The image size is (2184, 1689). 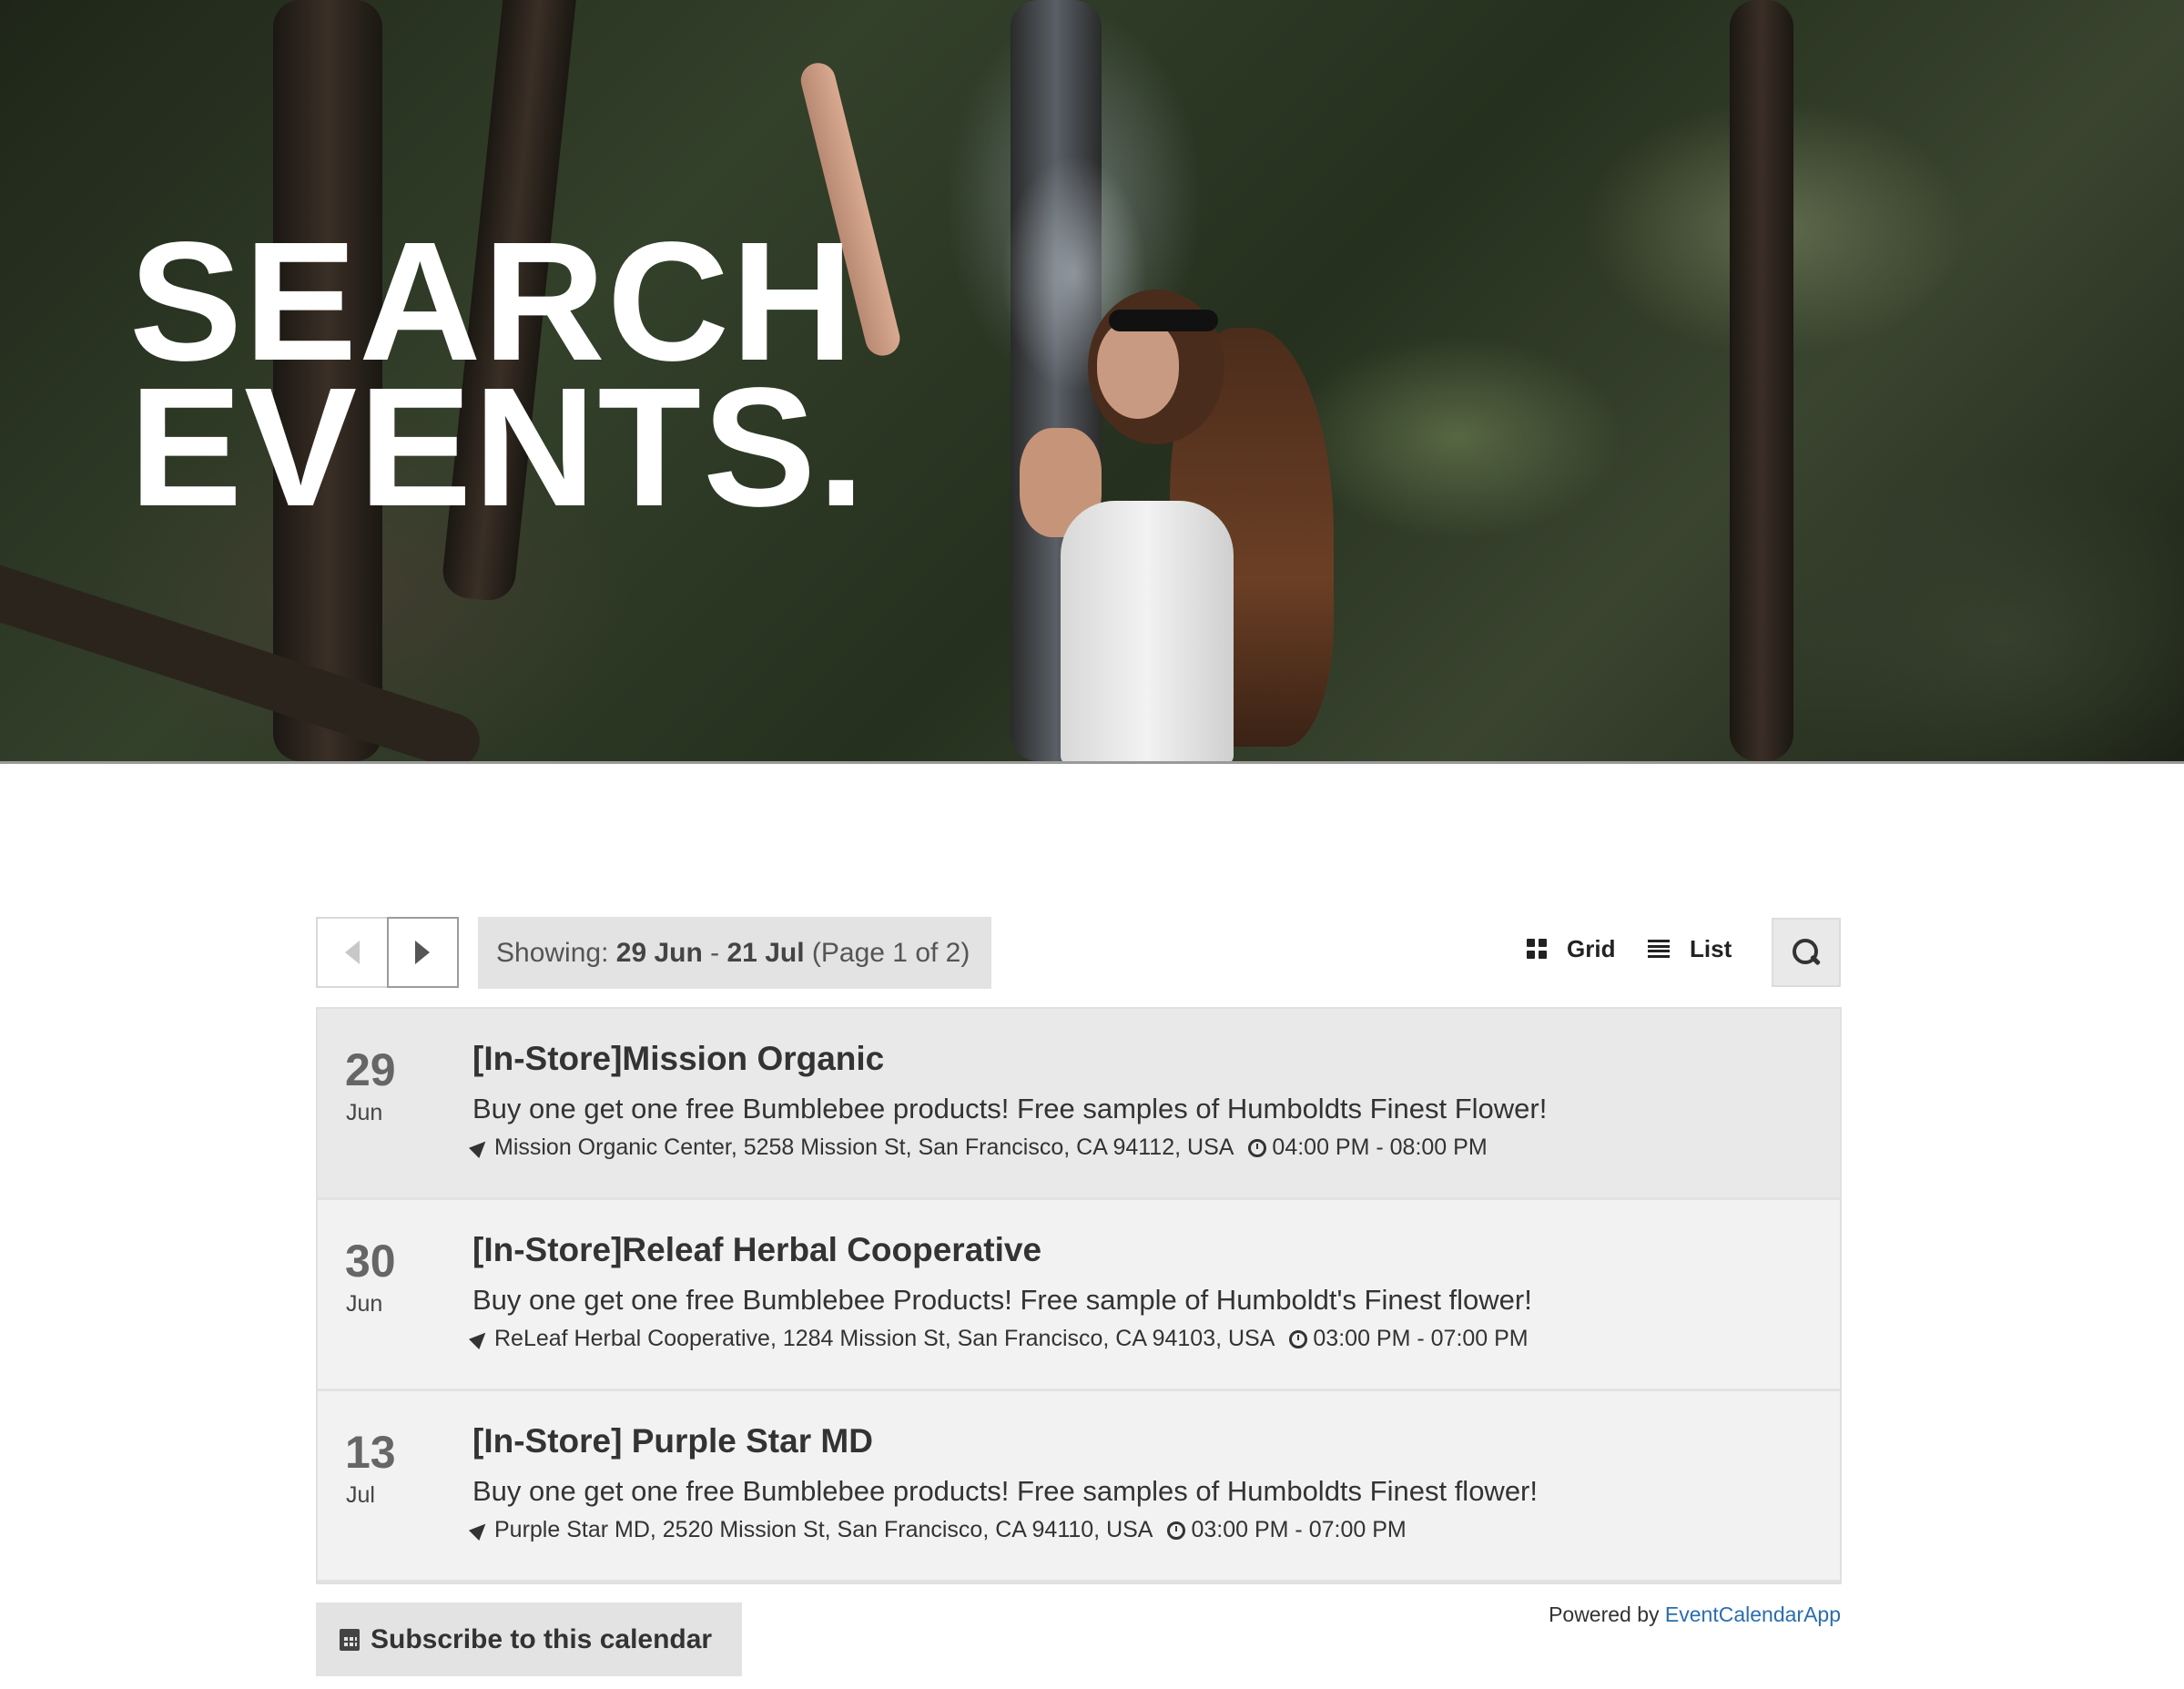 What do you see at coordinates (542, 1638) in the screenshot?
I see `subscribe-label: Subscribe to this calendar` at bounding box center [542, 1638].